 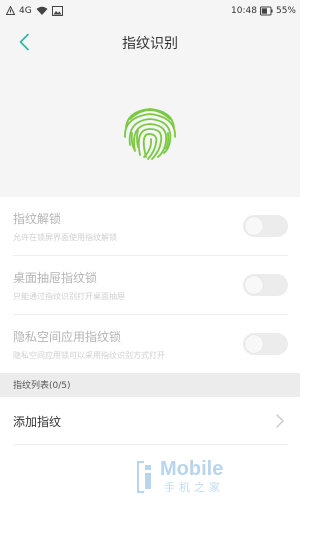 I want to click on fingerprint-unlock-toggle, so click(x=265, y=226).